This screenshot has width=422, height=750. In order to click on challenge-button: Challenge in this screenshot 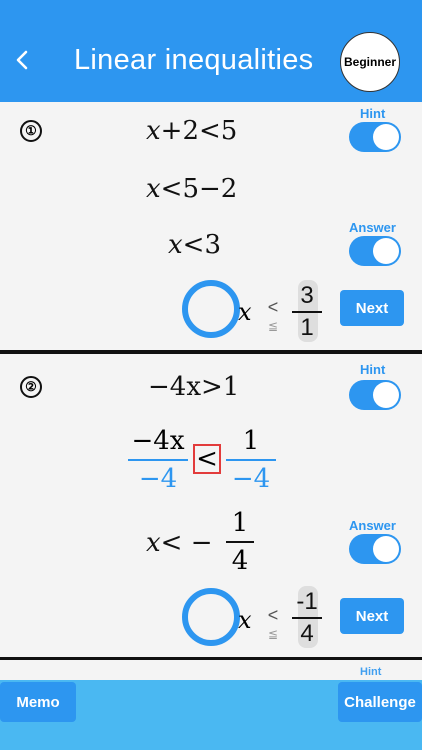, I will do `click(380, 702)`.